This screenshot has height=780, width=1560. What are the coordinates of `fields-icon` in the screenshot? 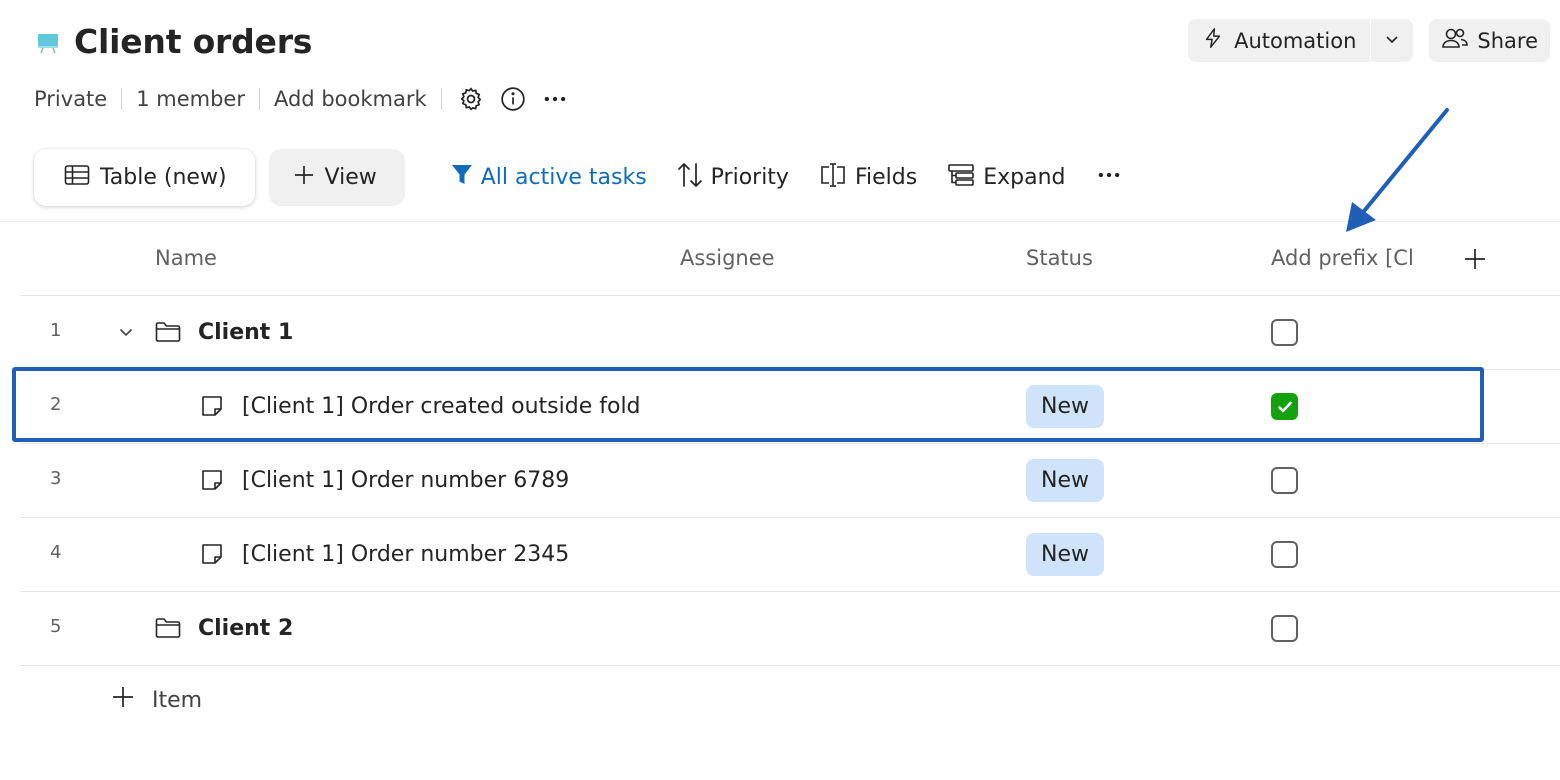 It's located at (833, 178).